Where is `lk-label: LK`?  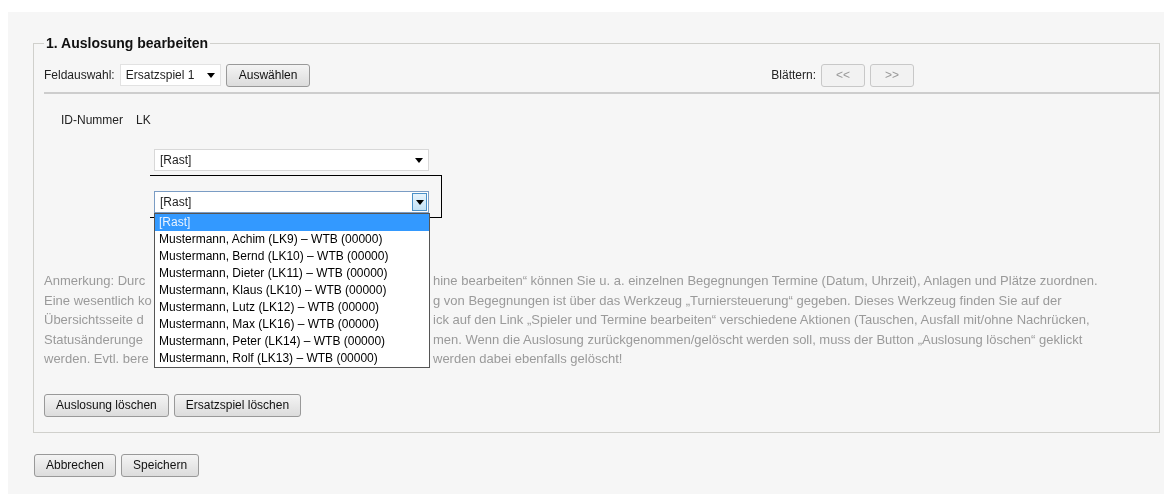 lk-label: LK is located at coordinates (143, 120).